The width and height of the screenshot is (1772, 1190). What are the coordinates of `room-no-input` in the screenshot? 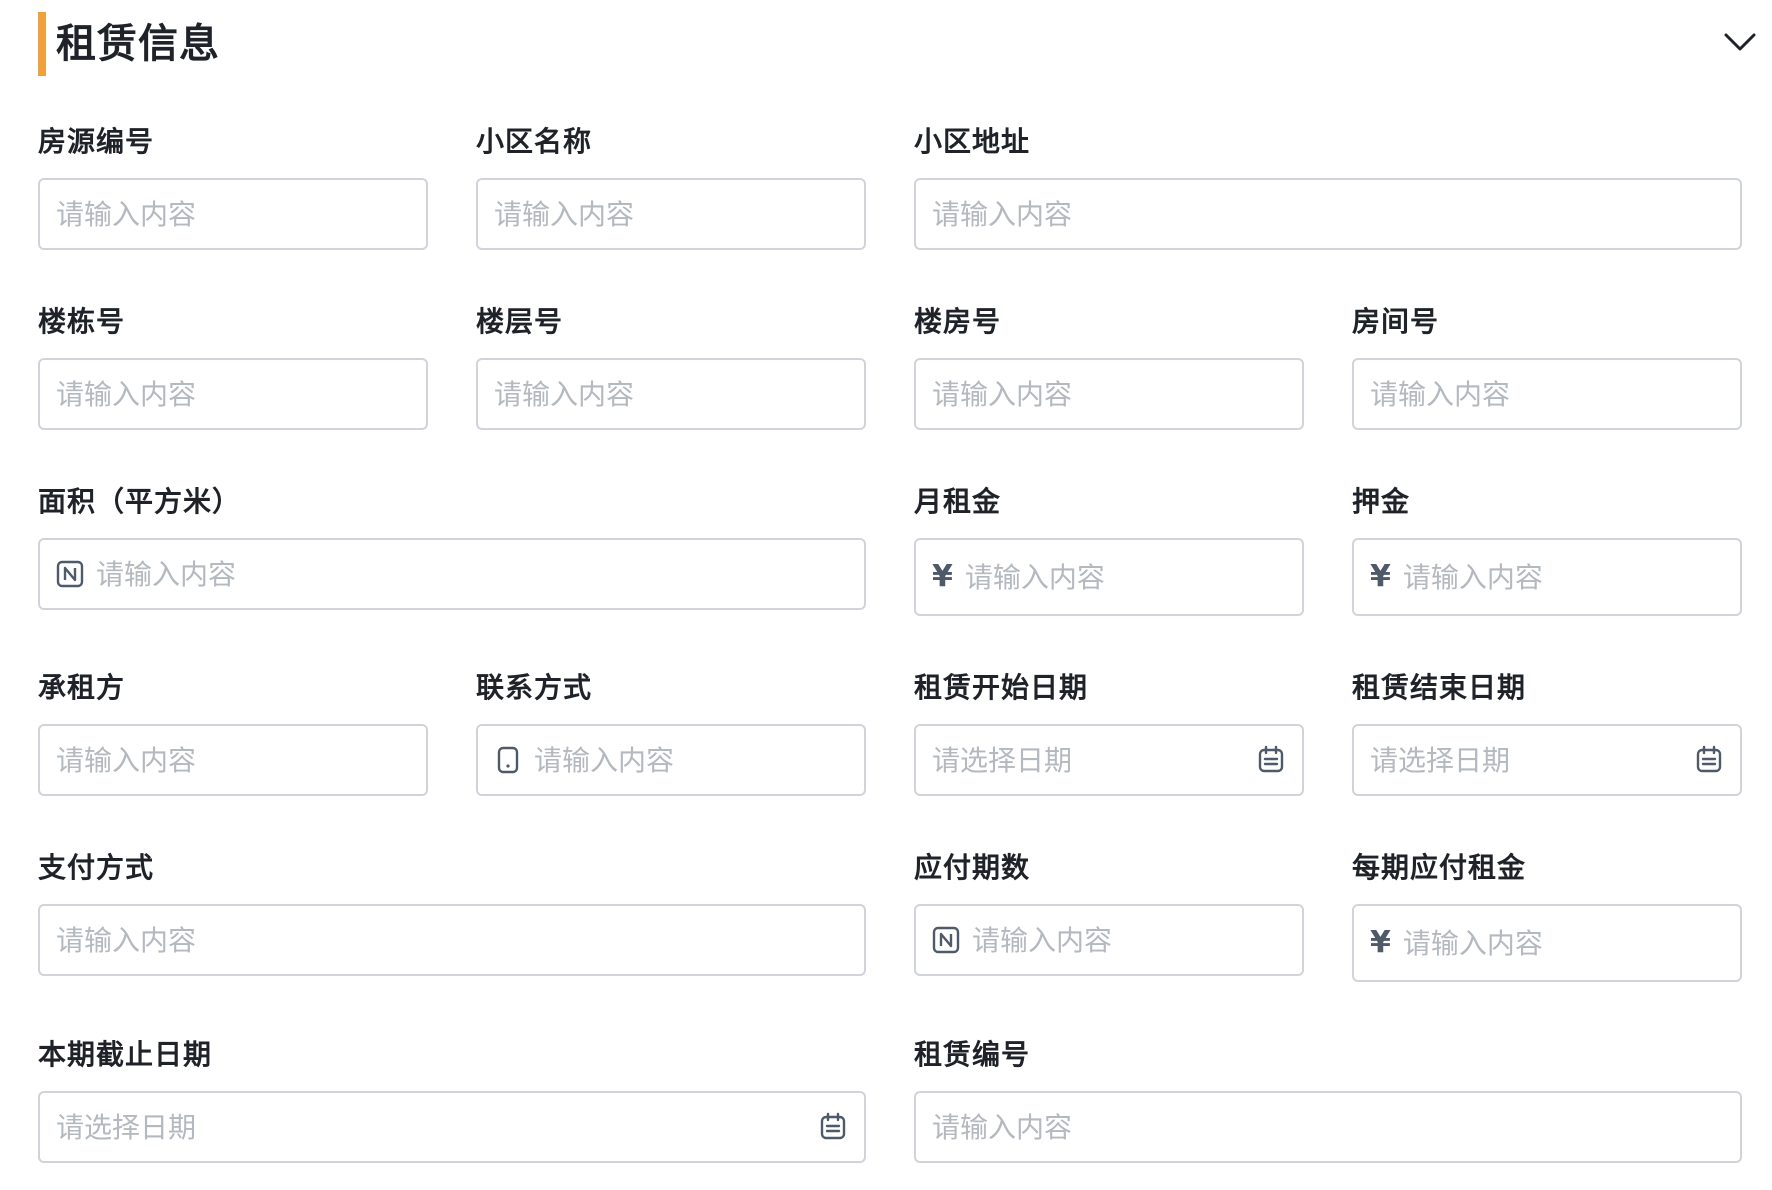 It's located at (1547, 394).